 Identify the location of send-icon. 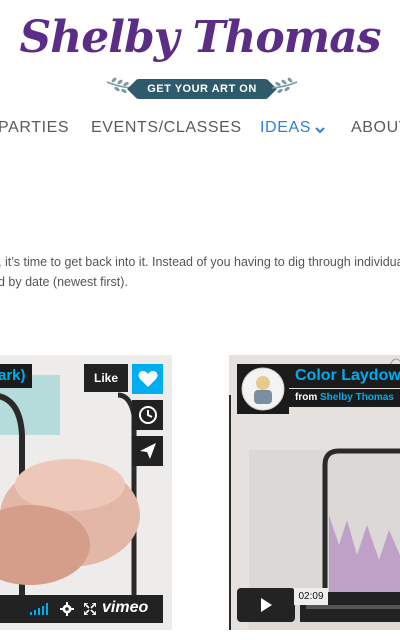
(147, 451).